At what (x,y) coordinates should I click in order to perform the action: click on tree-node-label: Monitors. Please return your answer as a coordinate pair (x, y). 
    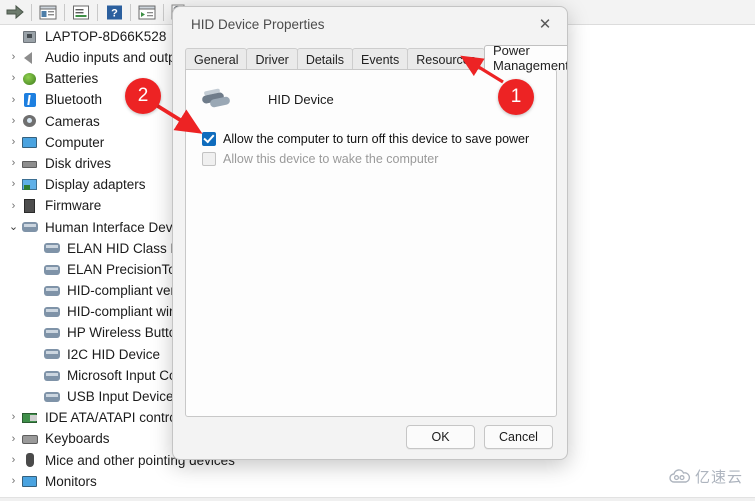
    Looking at the image, I should click on (71, 481).